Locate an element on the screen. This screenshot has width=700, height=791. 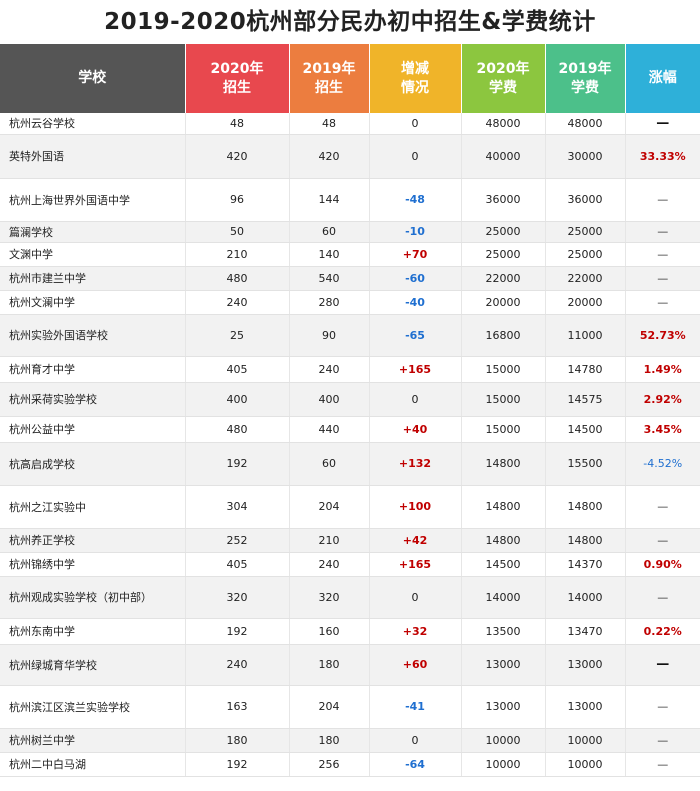
enroll-2020-cell: 320 is located at coordinates (237, 597).